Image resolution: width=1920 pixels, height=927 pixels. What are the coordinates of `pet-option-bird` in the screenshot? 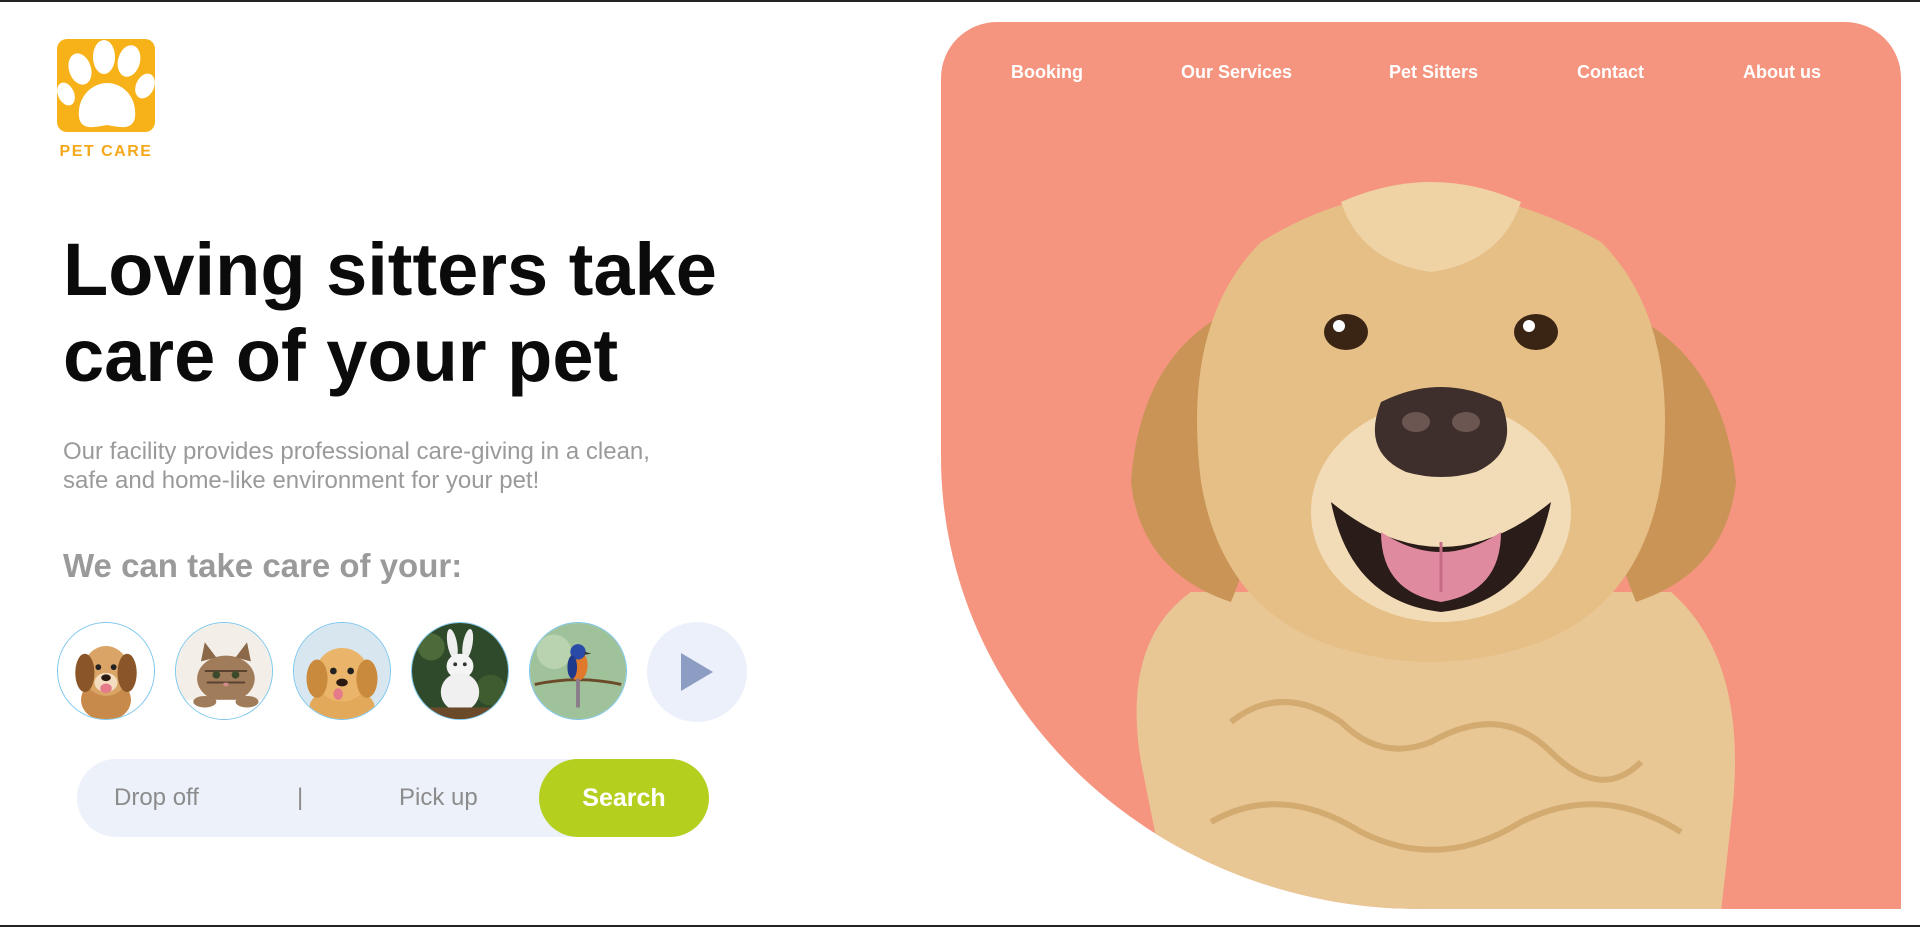 It's located at (578, 671).